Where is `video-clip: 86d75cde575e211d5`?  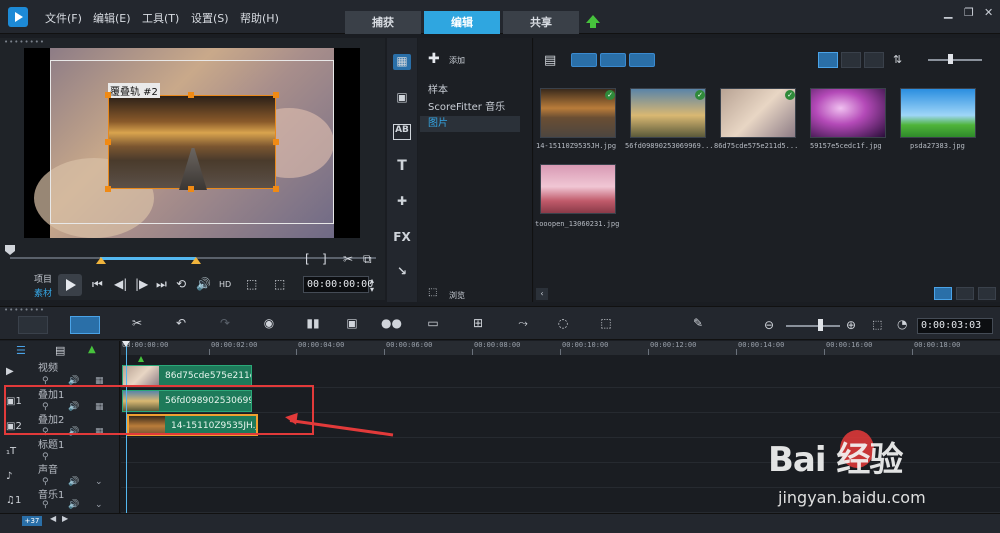 video-clip: 86d75cde575e211d5 is located at coordinates (187, 376).